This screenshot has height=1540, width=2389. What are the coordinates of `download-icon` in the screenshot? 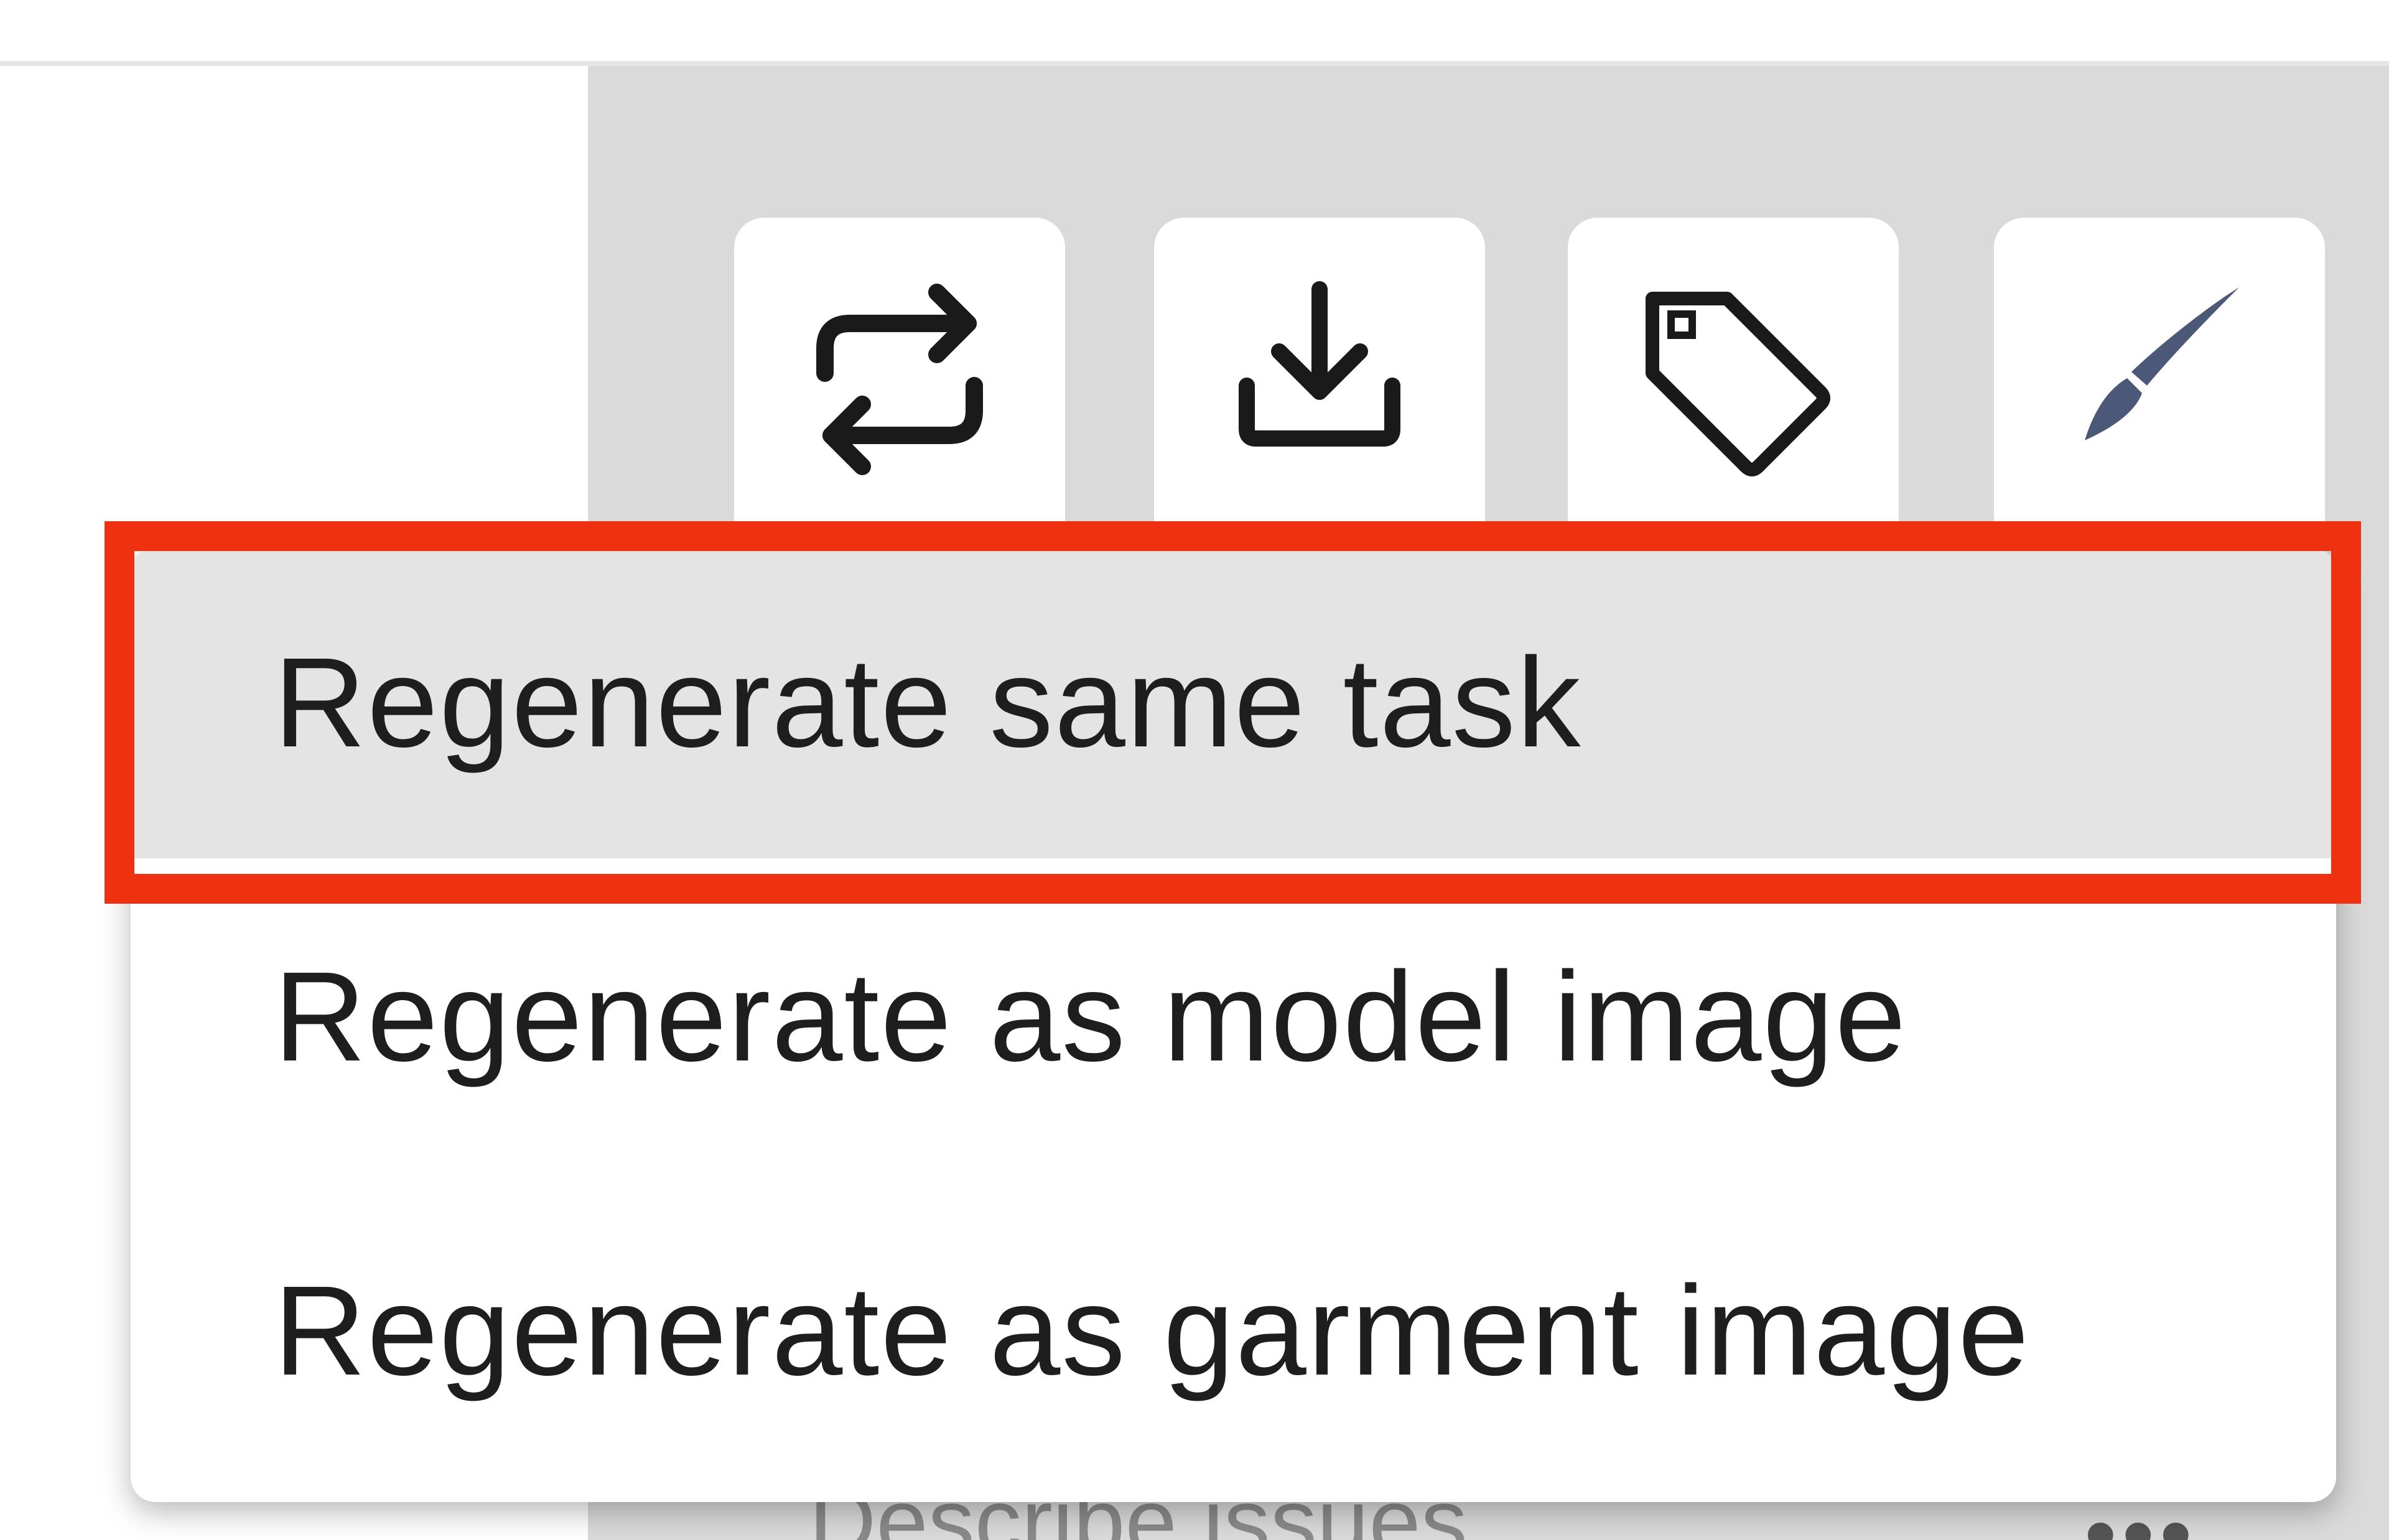 It's located at (1320, 364).